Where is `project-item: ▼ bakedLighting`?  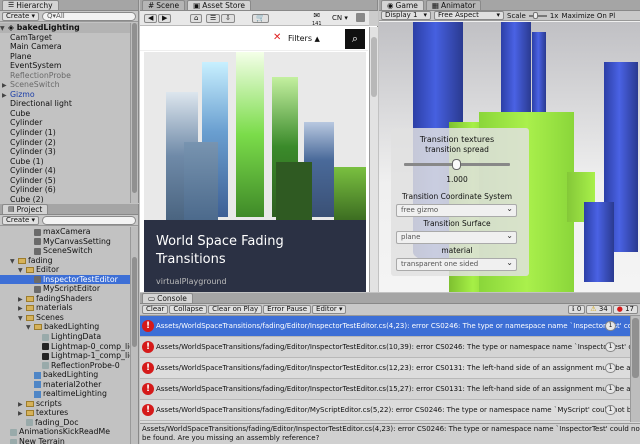
project-item: ▼ bakedLighting is located at coordinates (65, 327).